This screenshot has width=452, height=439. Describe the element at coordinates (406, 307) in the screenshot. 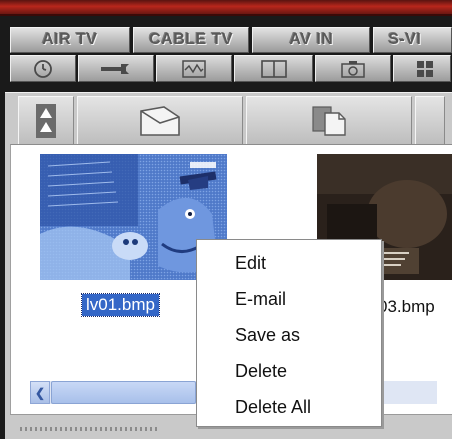

I see `thumbnail-caption: 03.bmp` at that location.